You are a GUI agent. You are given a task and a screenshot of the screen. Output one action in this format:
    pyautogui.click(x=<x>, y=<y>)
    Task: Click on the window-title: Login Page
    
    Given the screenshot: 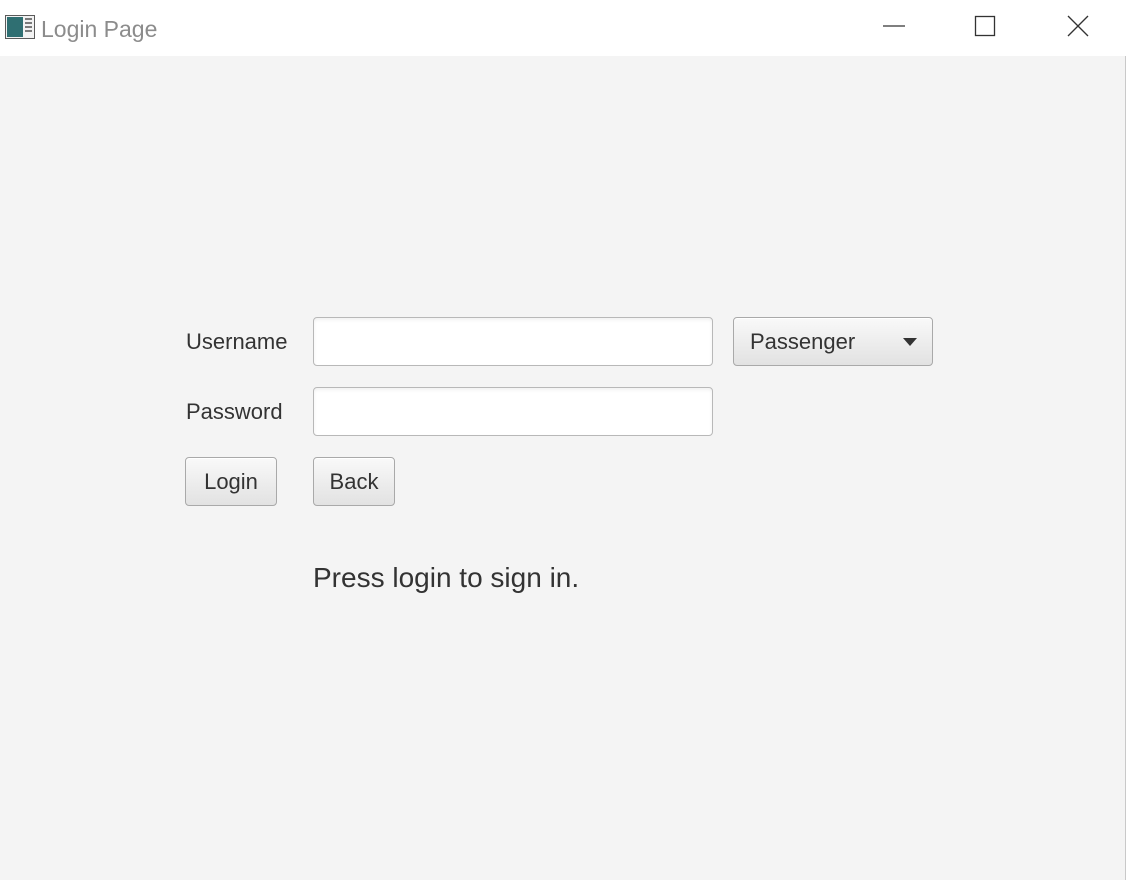 What is the action you would take?
    pyautogui.click(x=99, y=29)
    